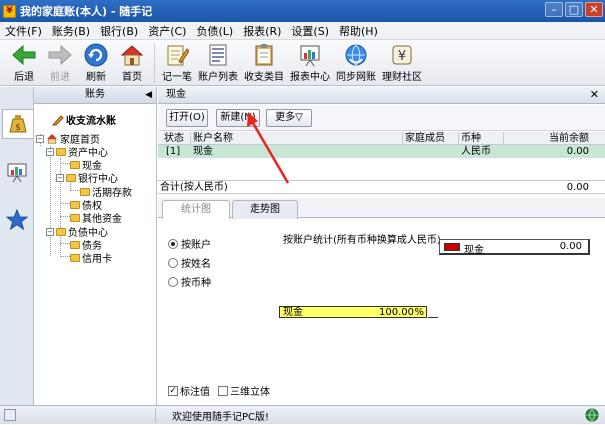 This screenshot has width=605, height=425. Describe the element at coordinates (381, 187) in the screenshot. I see `total-row: 合计(按人民币) 0.00` at that location.